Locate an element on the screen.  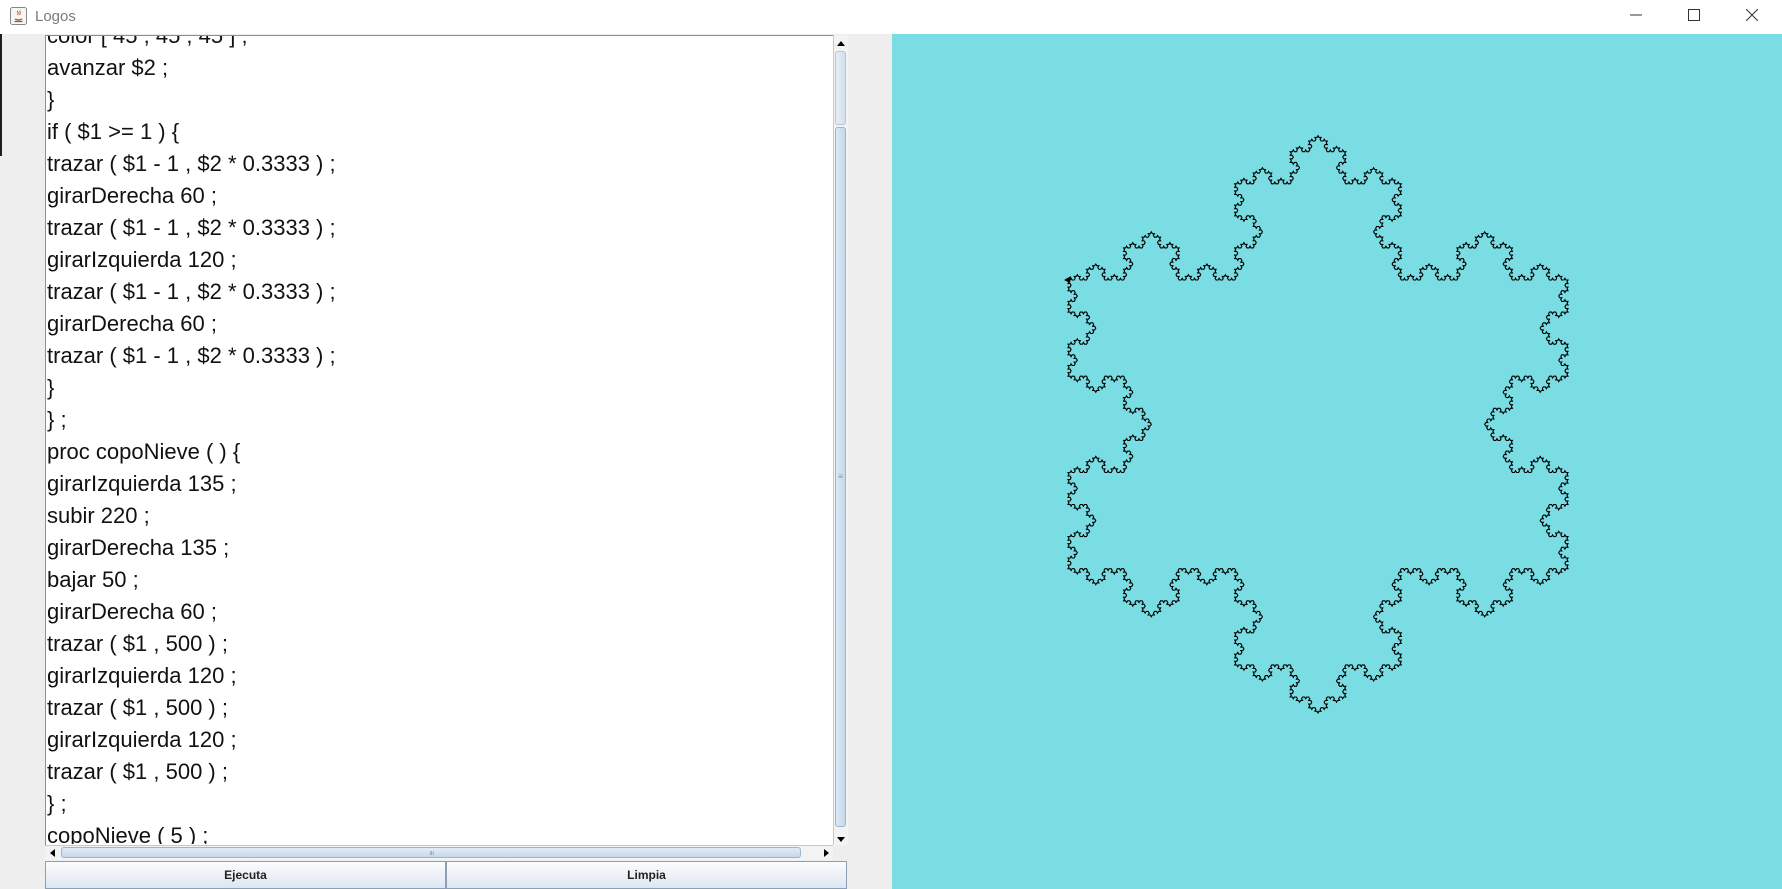
horizontal-scroll-thumb: ≡ is located at coordinates (431, 852).